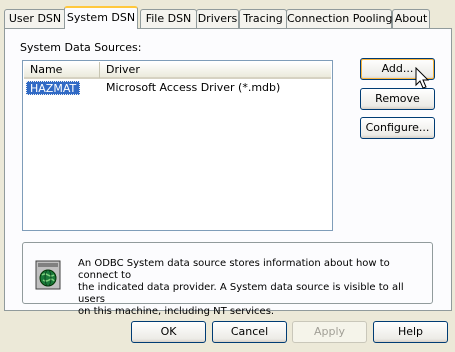  Describe the element at coordinates (422, 78) in the screenshot. I see `mouse-pointer-icon` at that location.